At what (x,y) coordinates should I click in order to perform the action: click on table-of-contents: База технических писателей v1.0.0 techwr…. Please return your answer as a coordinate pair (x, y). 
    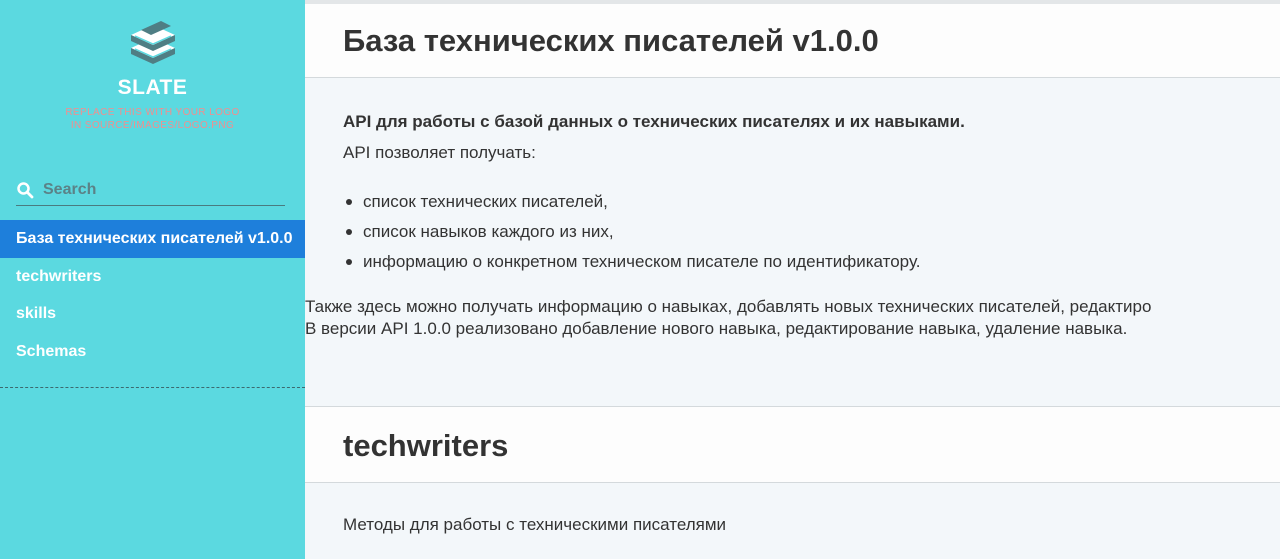
    Looking at the image, I should click on (152, 295).